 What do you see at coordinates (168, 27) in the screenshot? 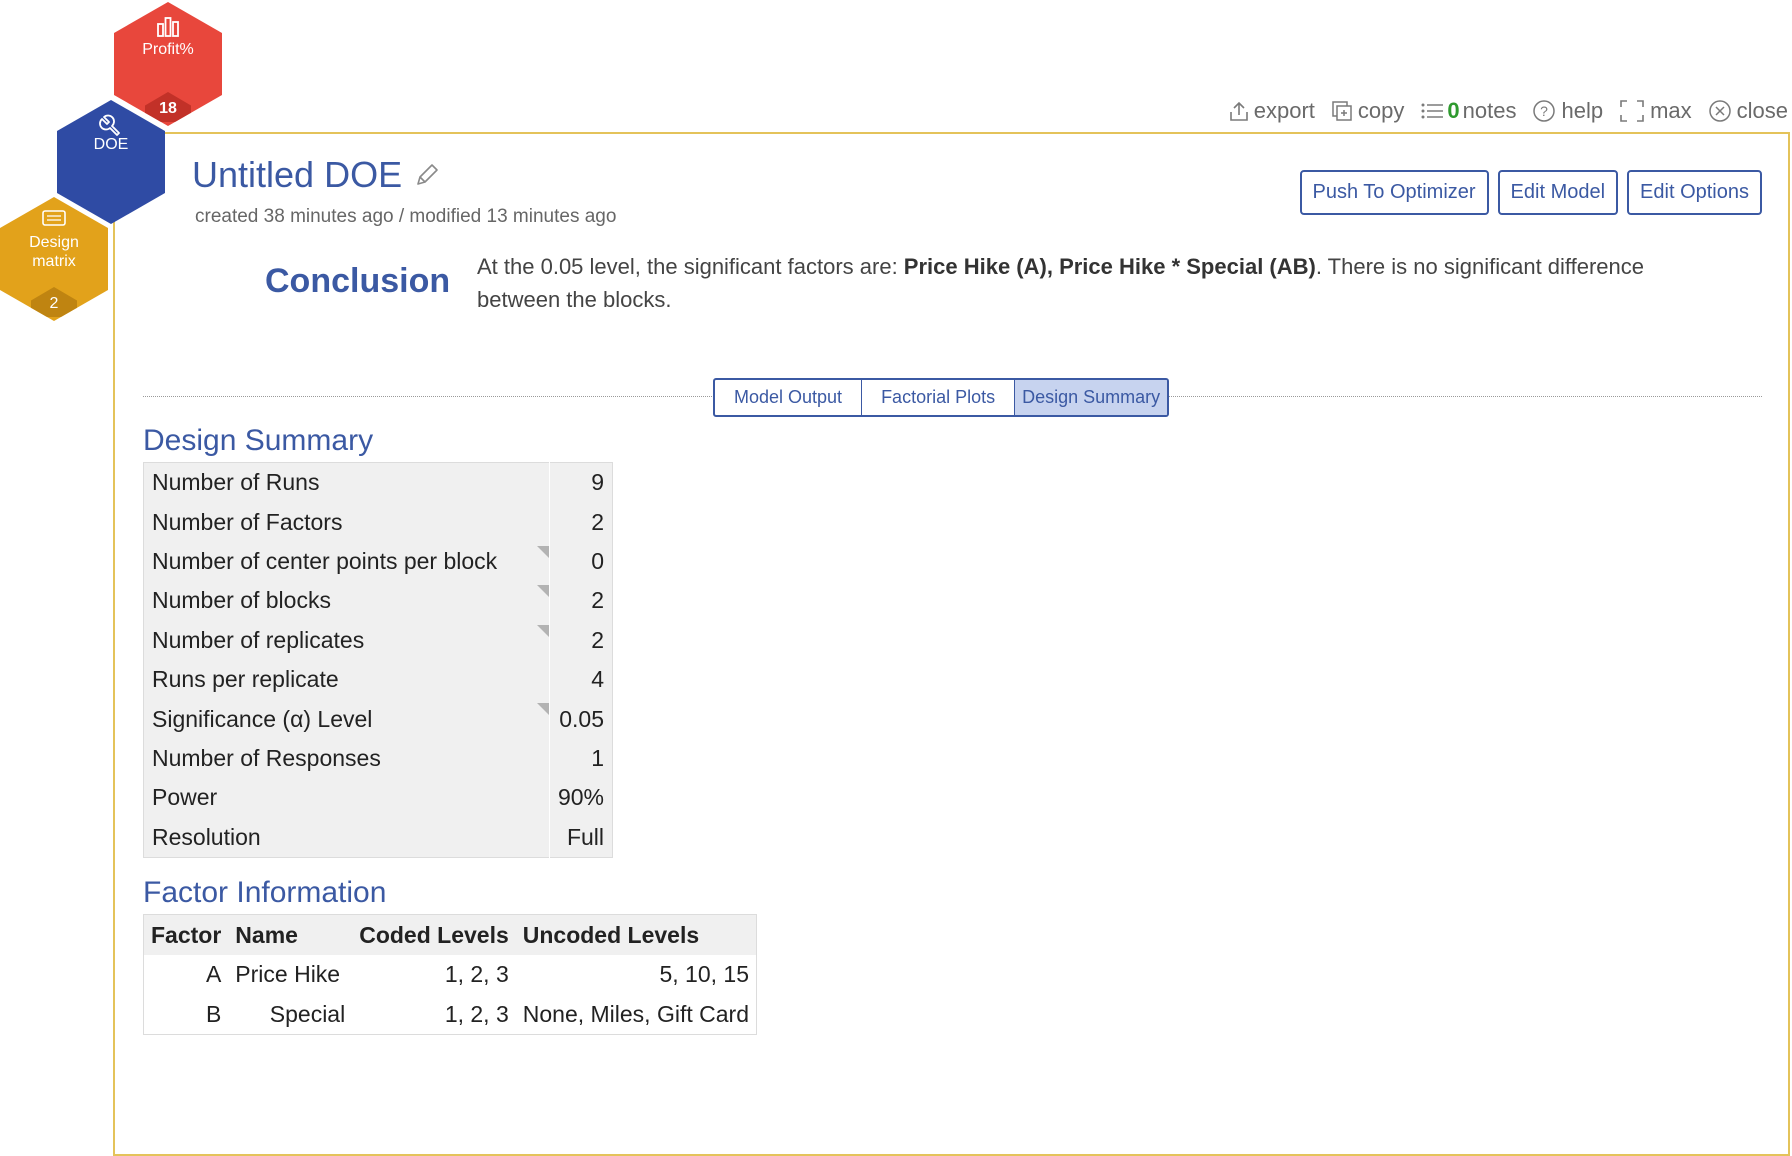
I see `bar-chart-icon` at bounding box center [168, 27].